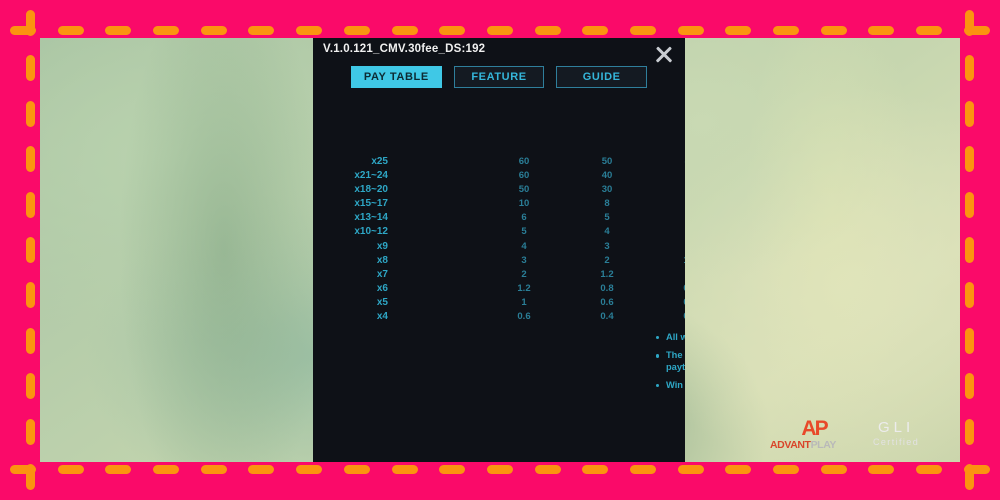 This screenshot has width=1000, height=500. I want to click on paytable-row: x8321.20.8, so click(499, 262).